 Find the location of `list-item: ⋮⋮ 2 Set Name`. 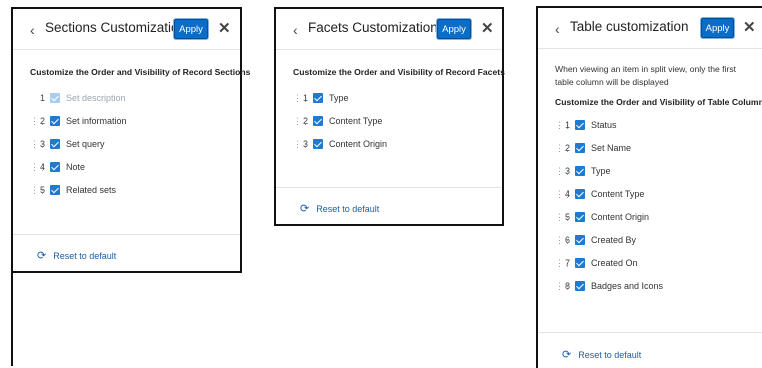

list-item: ⋮⋮ 2 Set Name is located at coordinates (593, 148).